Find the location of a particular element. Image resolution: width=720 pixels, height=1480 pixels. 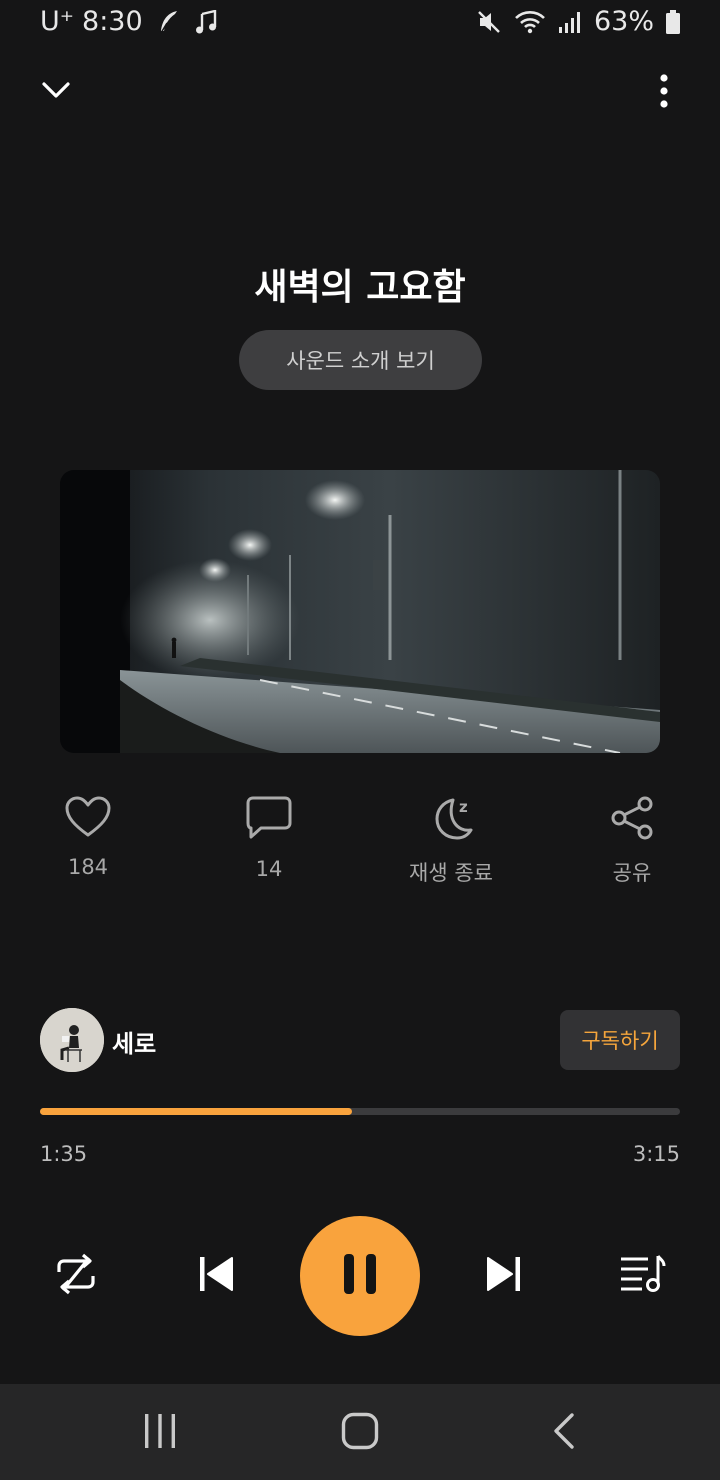

skip-next-icon is located at coordinates (504, 1276).